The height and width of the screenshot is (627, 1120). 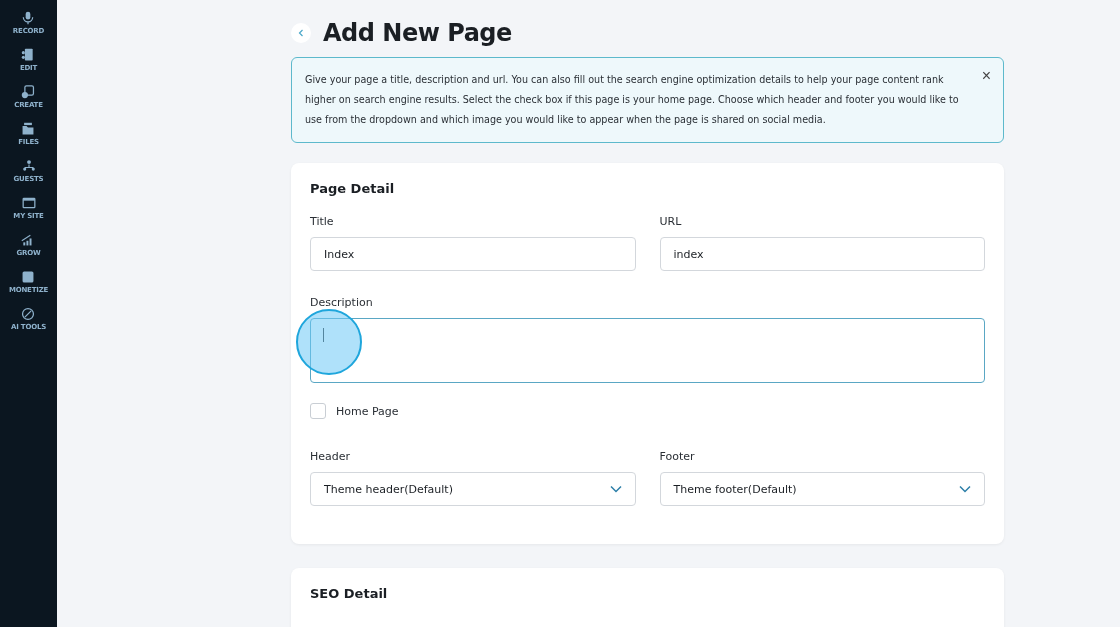 What do you see at coordinates (318, 411) in the screenshot?
I see `home-page-checkbox` at bounding box center [318, 411].